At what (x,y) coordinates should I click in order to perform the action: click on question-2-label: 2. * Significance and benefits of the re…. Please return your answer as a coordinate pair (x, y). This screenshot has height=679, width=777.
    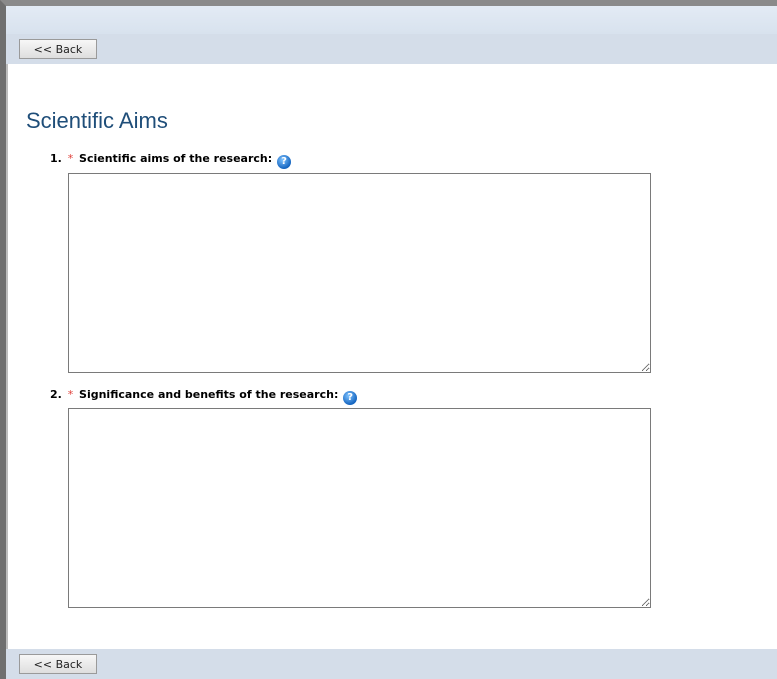
    Looking at the image, I should click on (204, 396).